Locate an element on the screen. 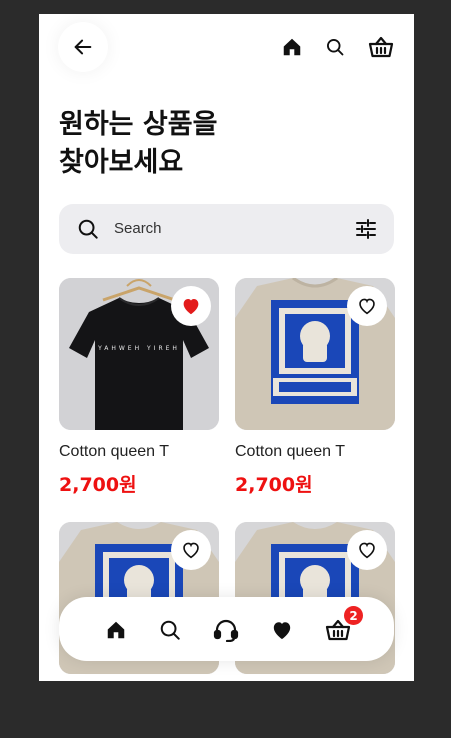 This screenshot has height=738, width=451. heart-icon is located at coordinates (282, 631).